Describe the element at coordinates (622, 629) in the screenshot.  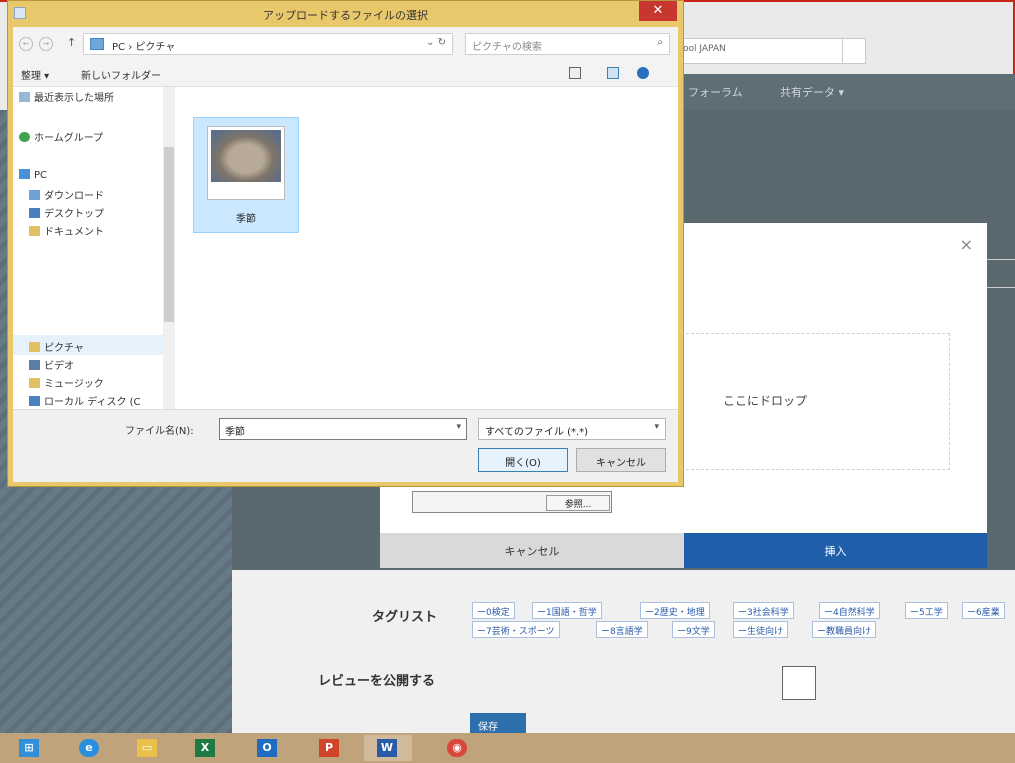
I see `tag-item: ー8言語学` at that location.